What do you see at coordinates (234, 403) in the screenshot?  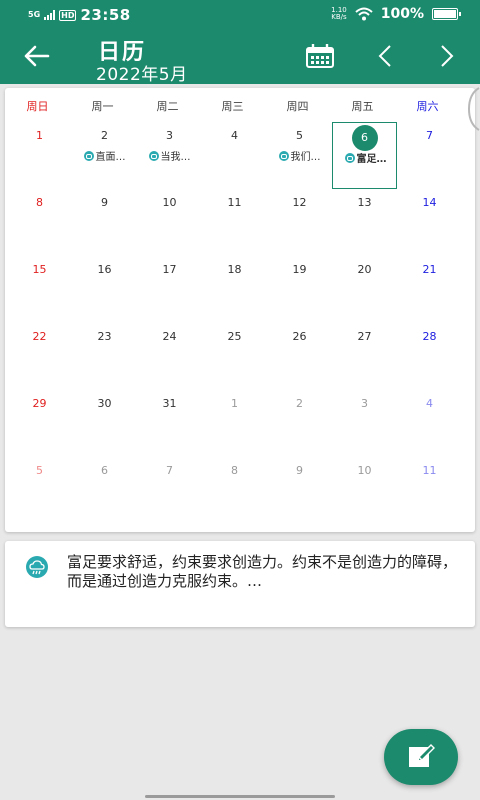 I see `day-number: 1` at bounding box center [234, 403].